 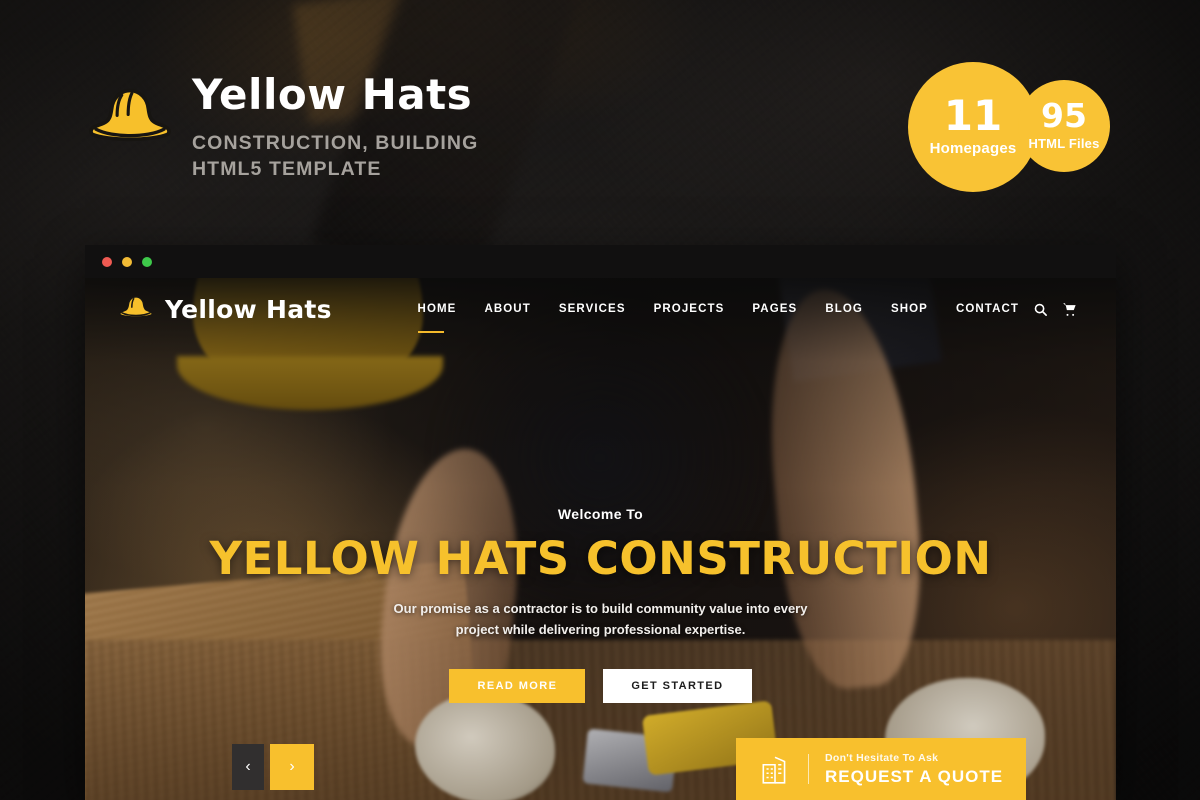 I want to click on slider-controls: ‹ ›, so click(x=273, y=767).